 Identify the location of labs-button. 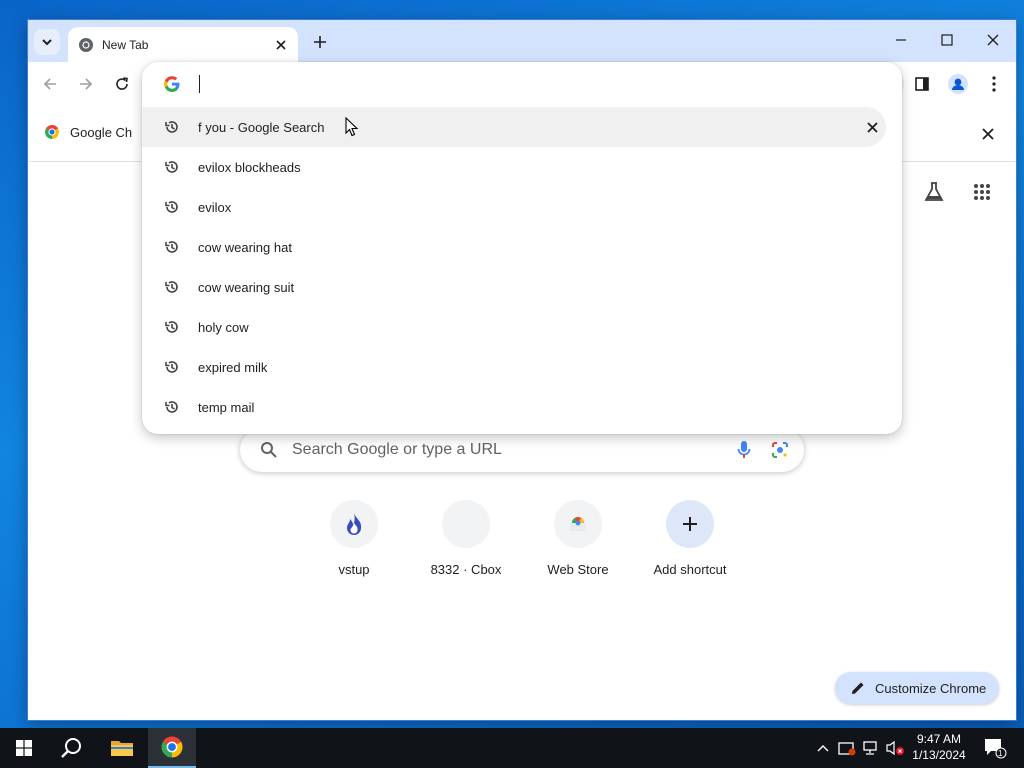
(934, 192).